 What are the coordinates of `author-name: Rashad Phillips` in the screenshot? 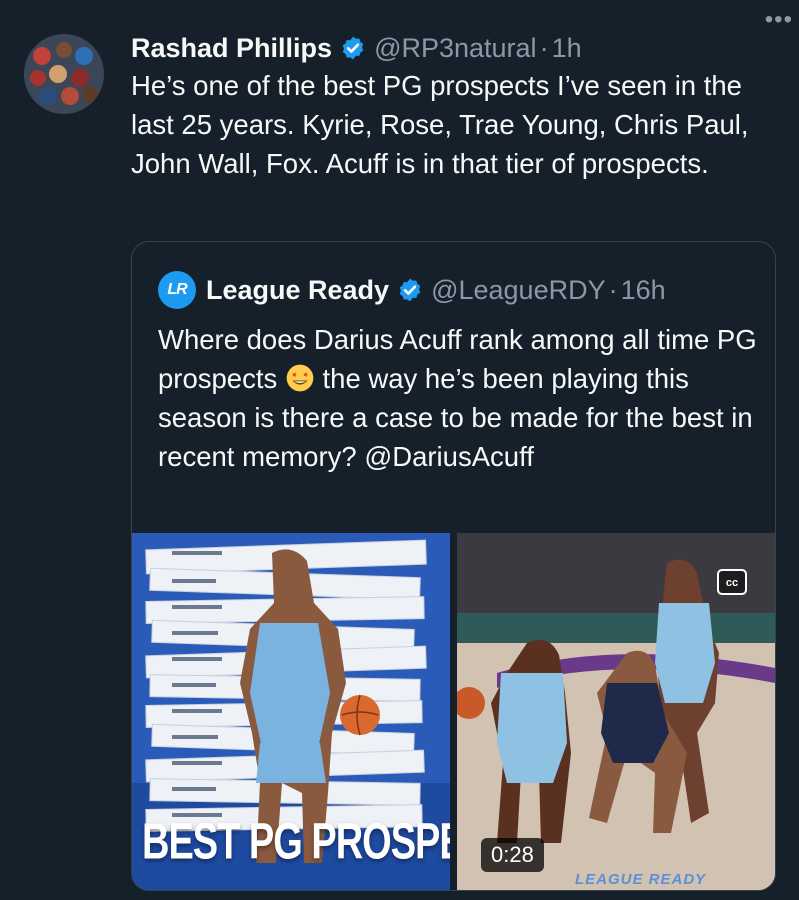 It's located at (231, 48).